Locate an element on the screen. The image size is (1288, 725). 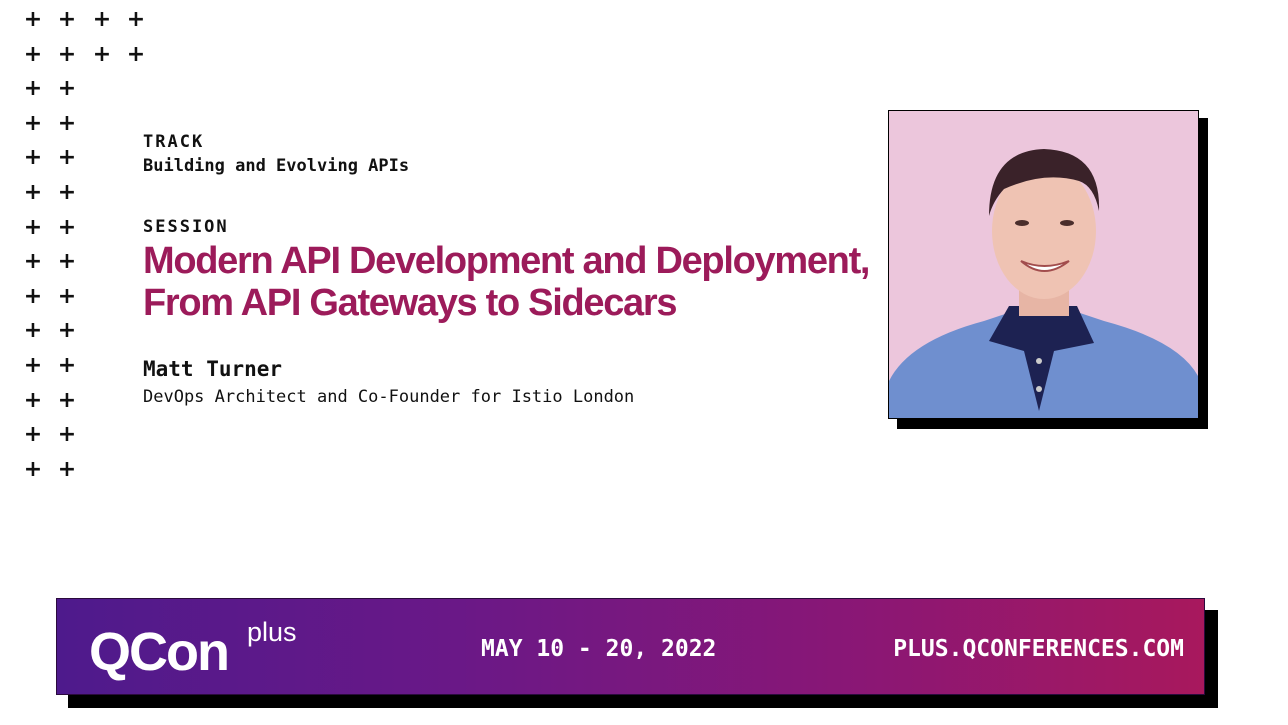
event-dates: MAY 10 - 20, 2022 is located at coordinates (599, 649).